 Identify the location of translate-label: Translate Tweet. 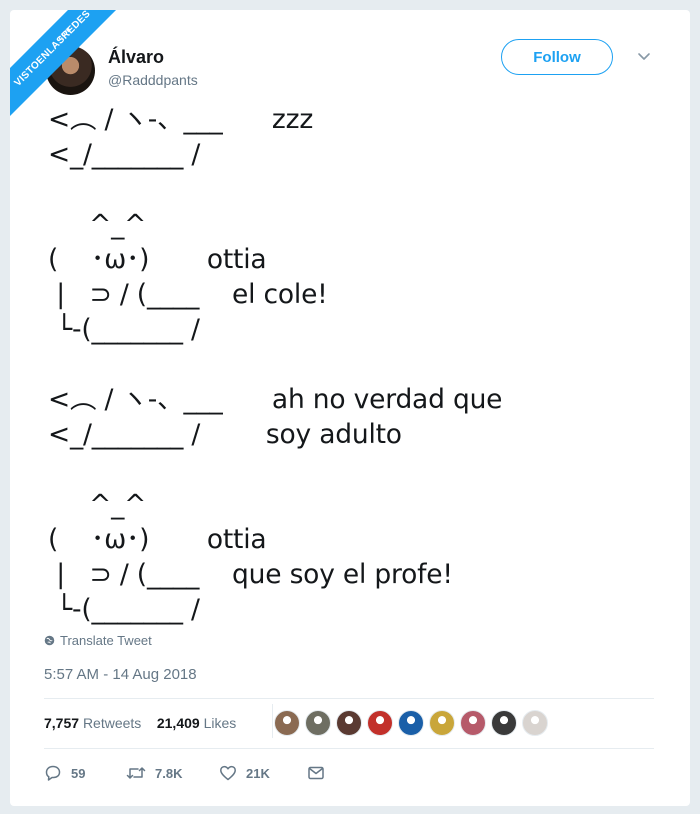
(106, 640).